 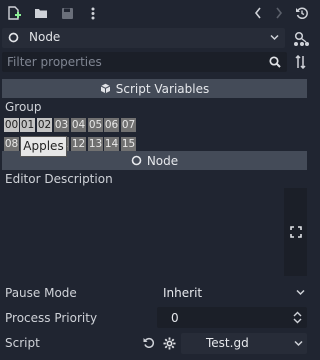 I want to click on group-cell-06: 06, so click(x=111, y=125).